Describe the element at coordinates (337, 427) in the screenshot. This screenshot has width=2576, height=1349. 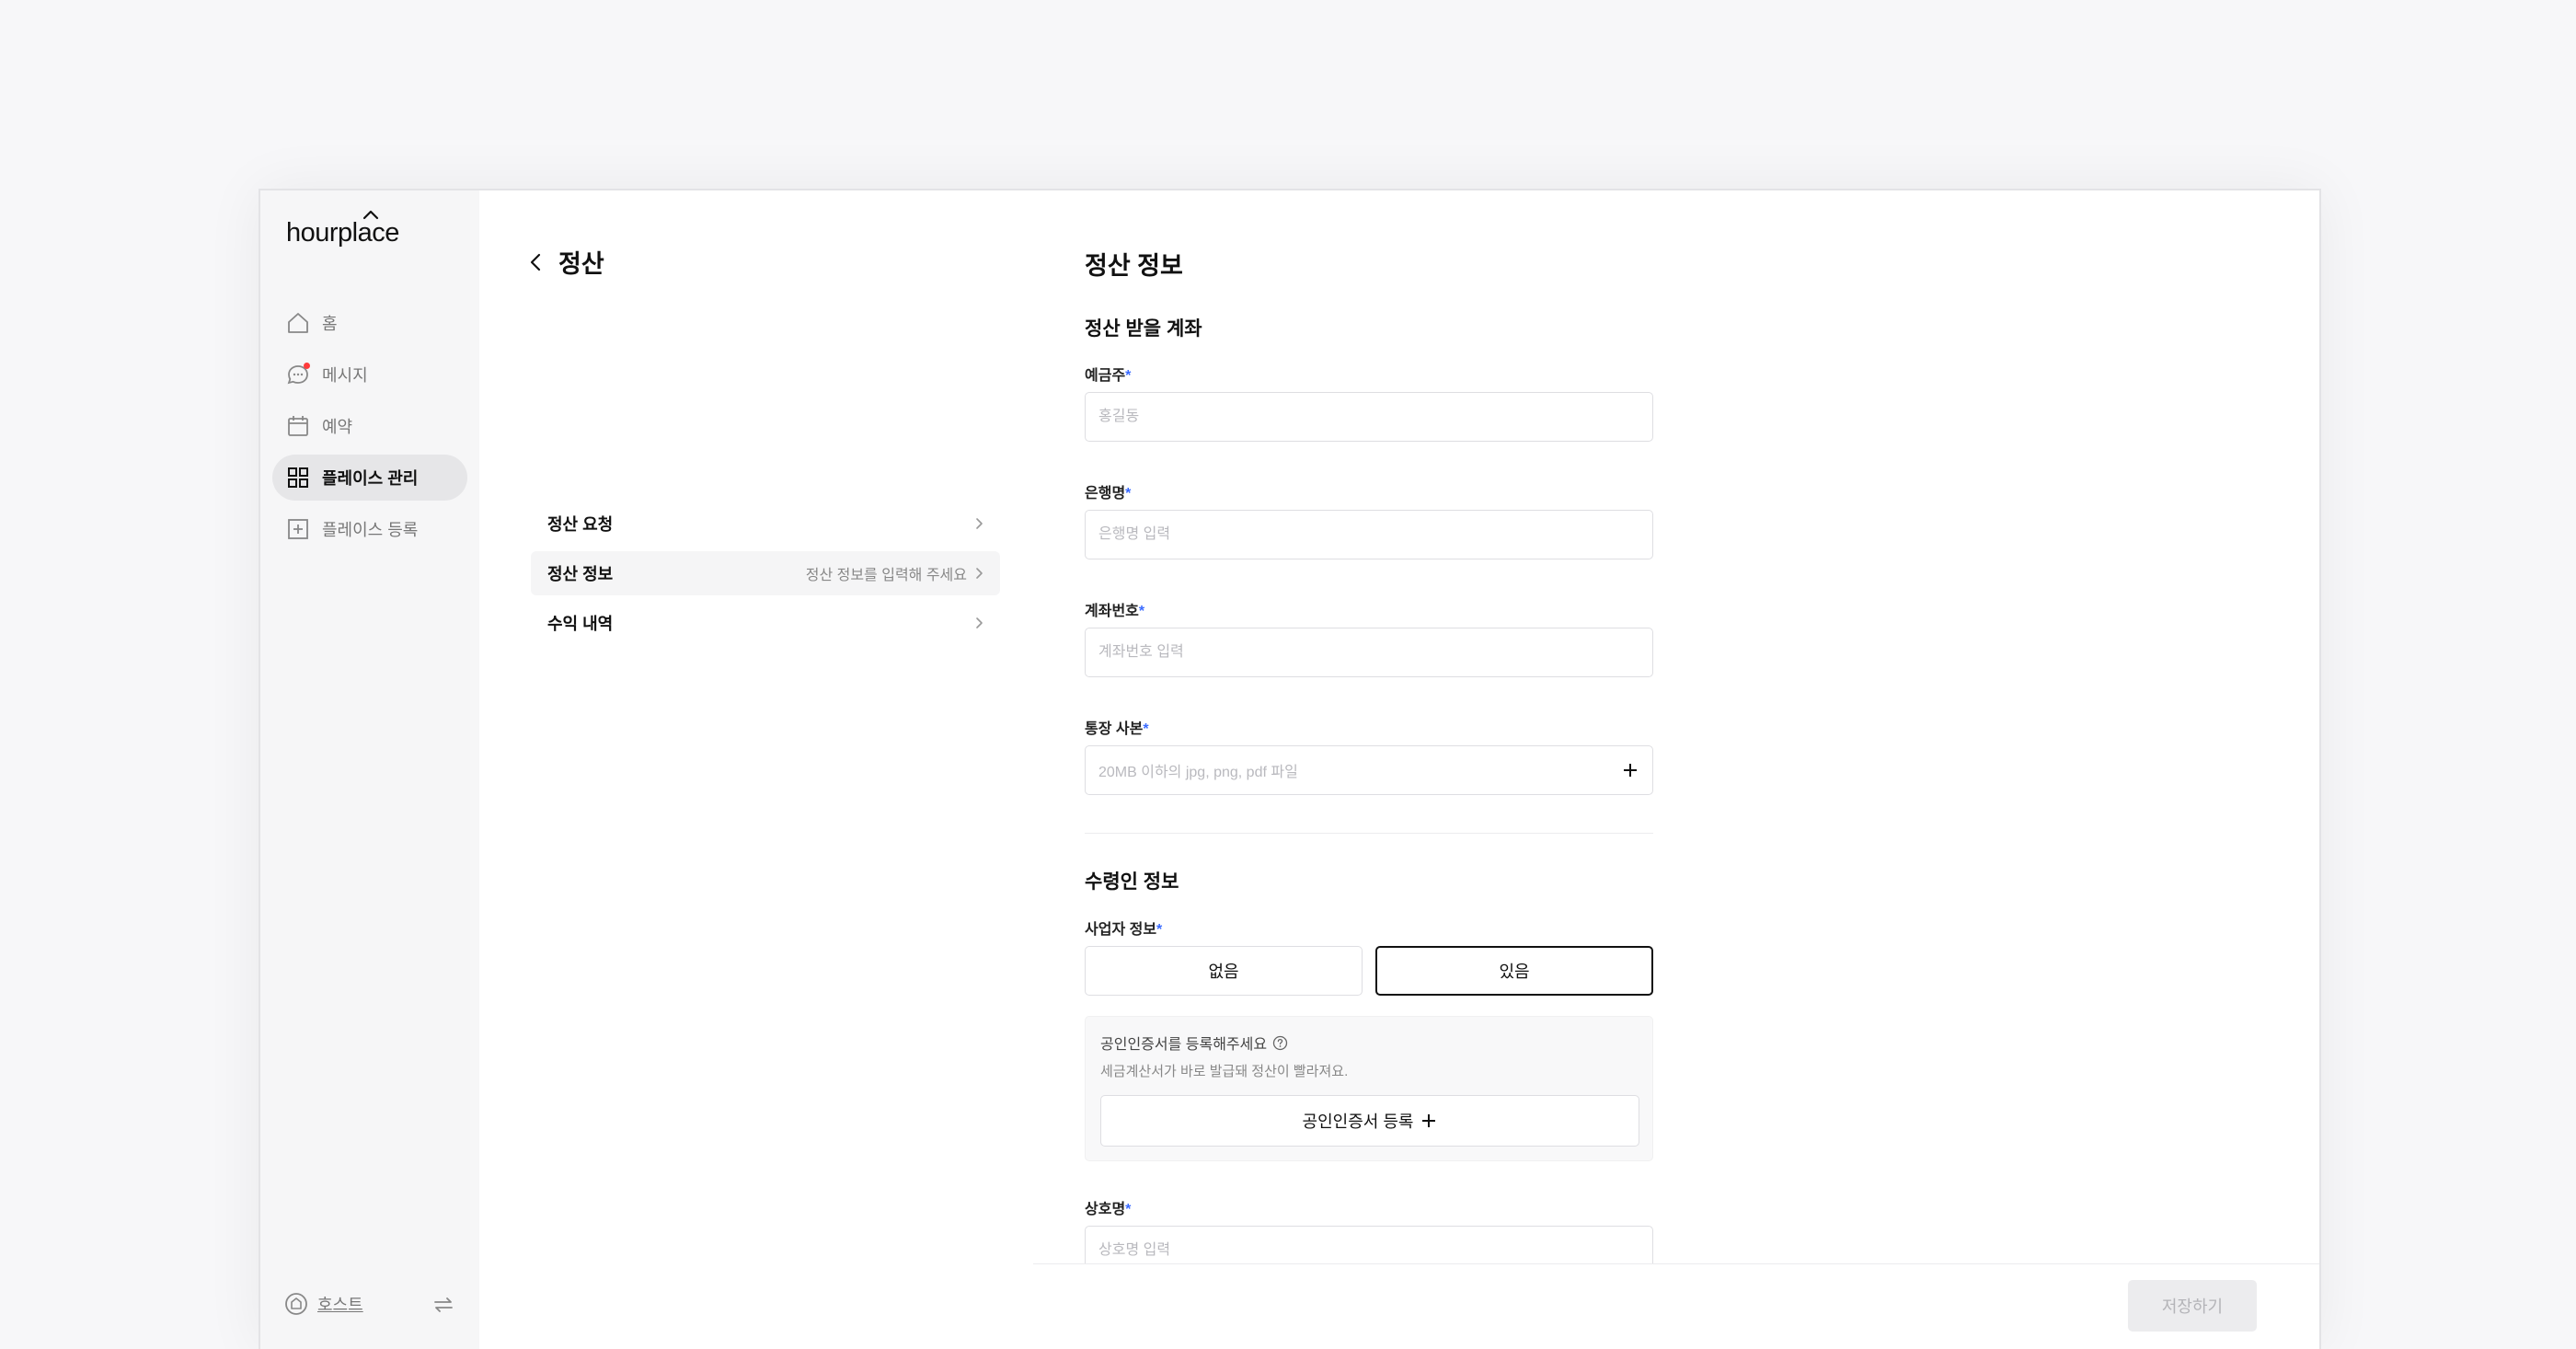
I see `sidebar-item-label: 예약` at that location.